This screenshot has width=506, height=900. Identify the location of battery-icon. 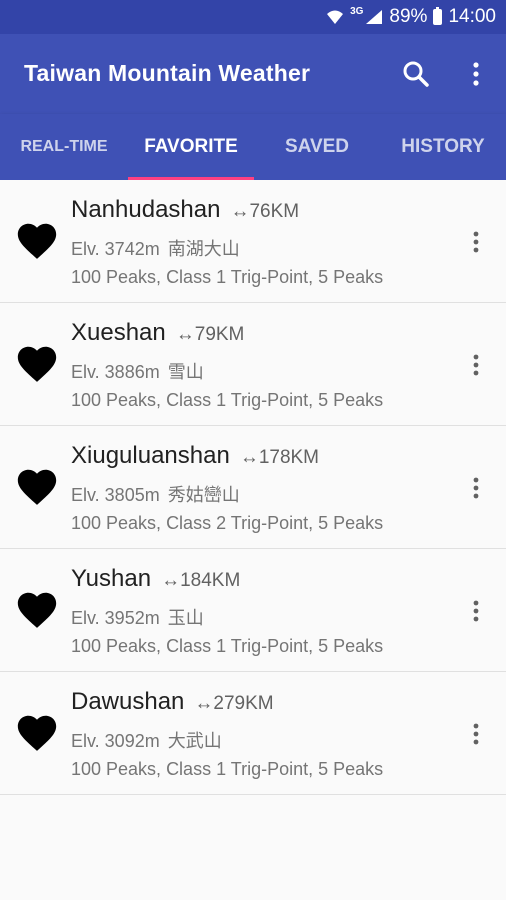
(438, 16).